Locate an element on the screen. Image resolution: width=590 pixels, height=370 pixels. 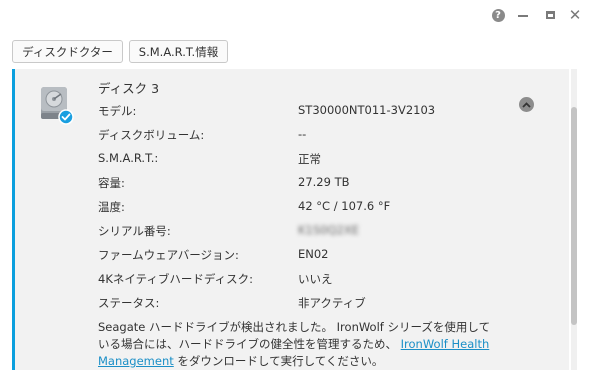
property-row-temperature: 温度: 42 °C / 107.6 °F is located at coordinates (323, 208).